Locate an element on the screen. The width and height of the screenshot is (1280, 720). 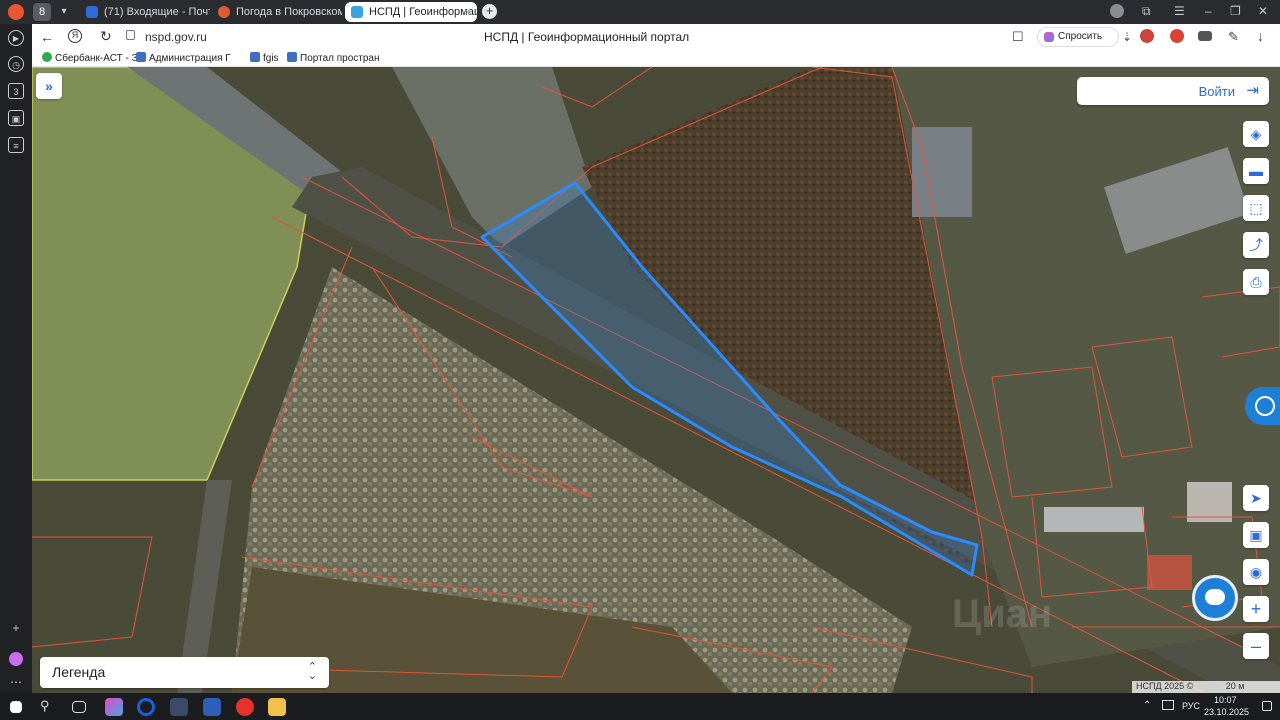
tab-label: (71) Входящие - Почта М is located at coordinates (157, 12).